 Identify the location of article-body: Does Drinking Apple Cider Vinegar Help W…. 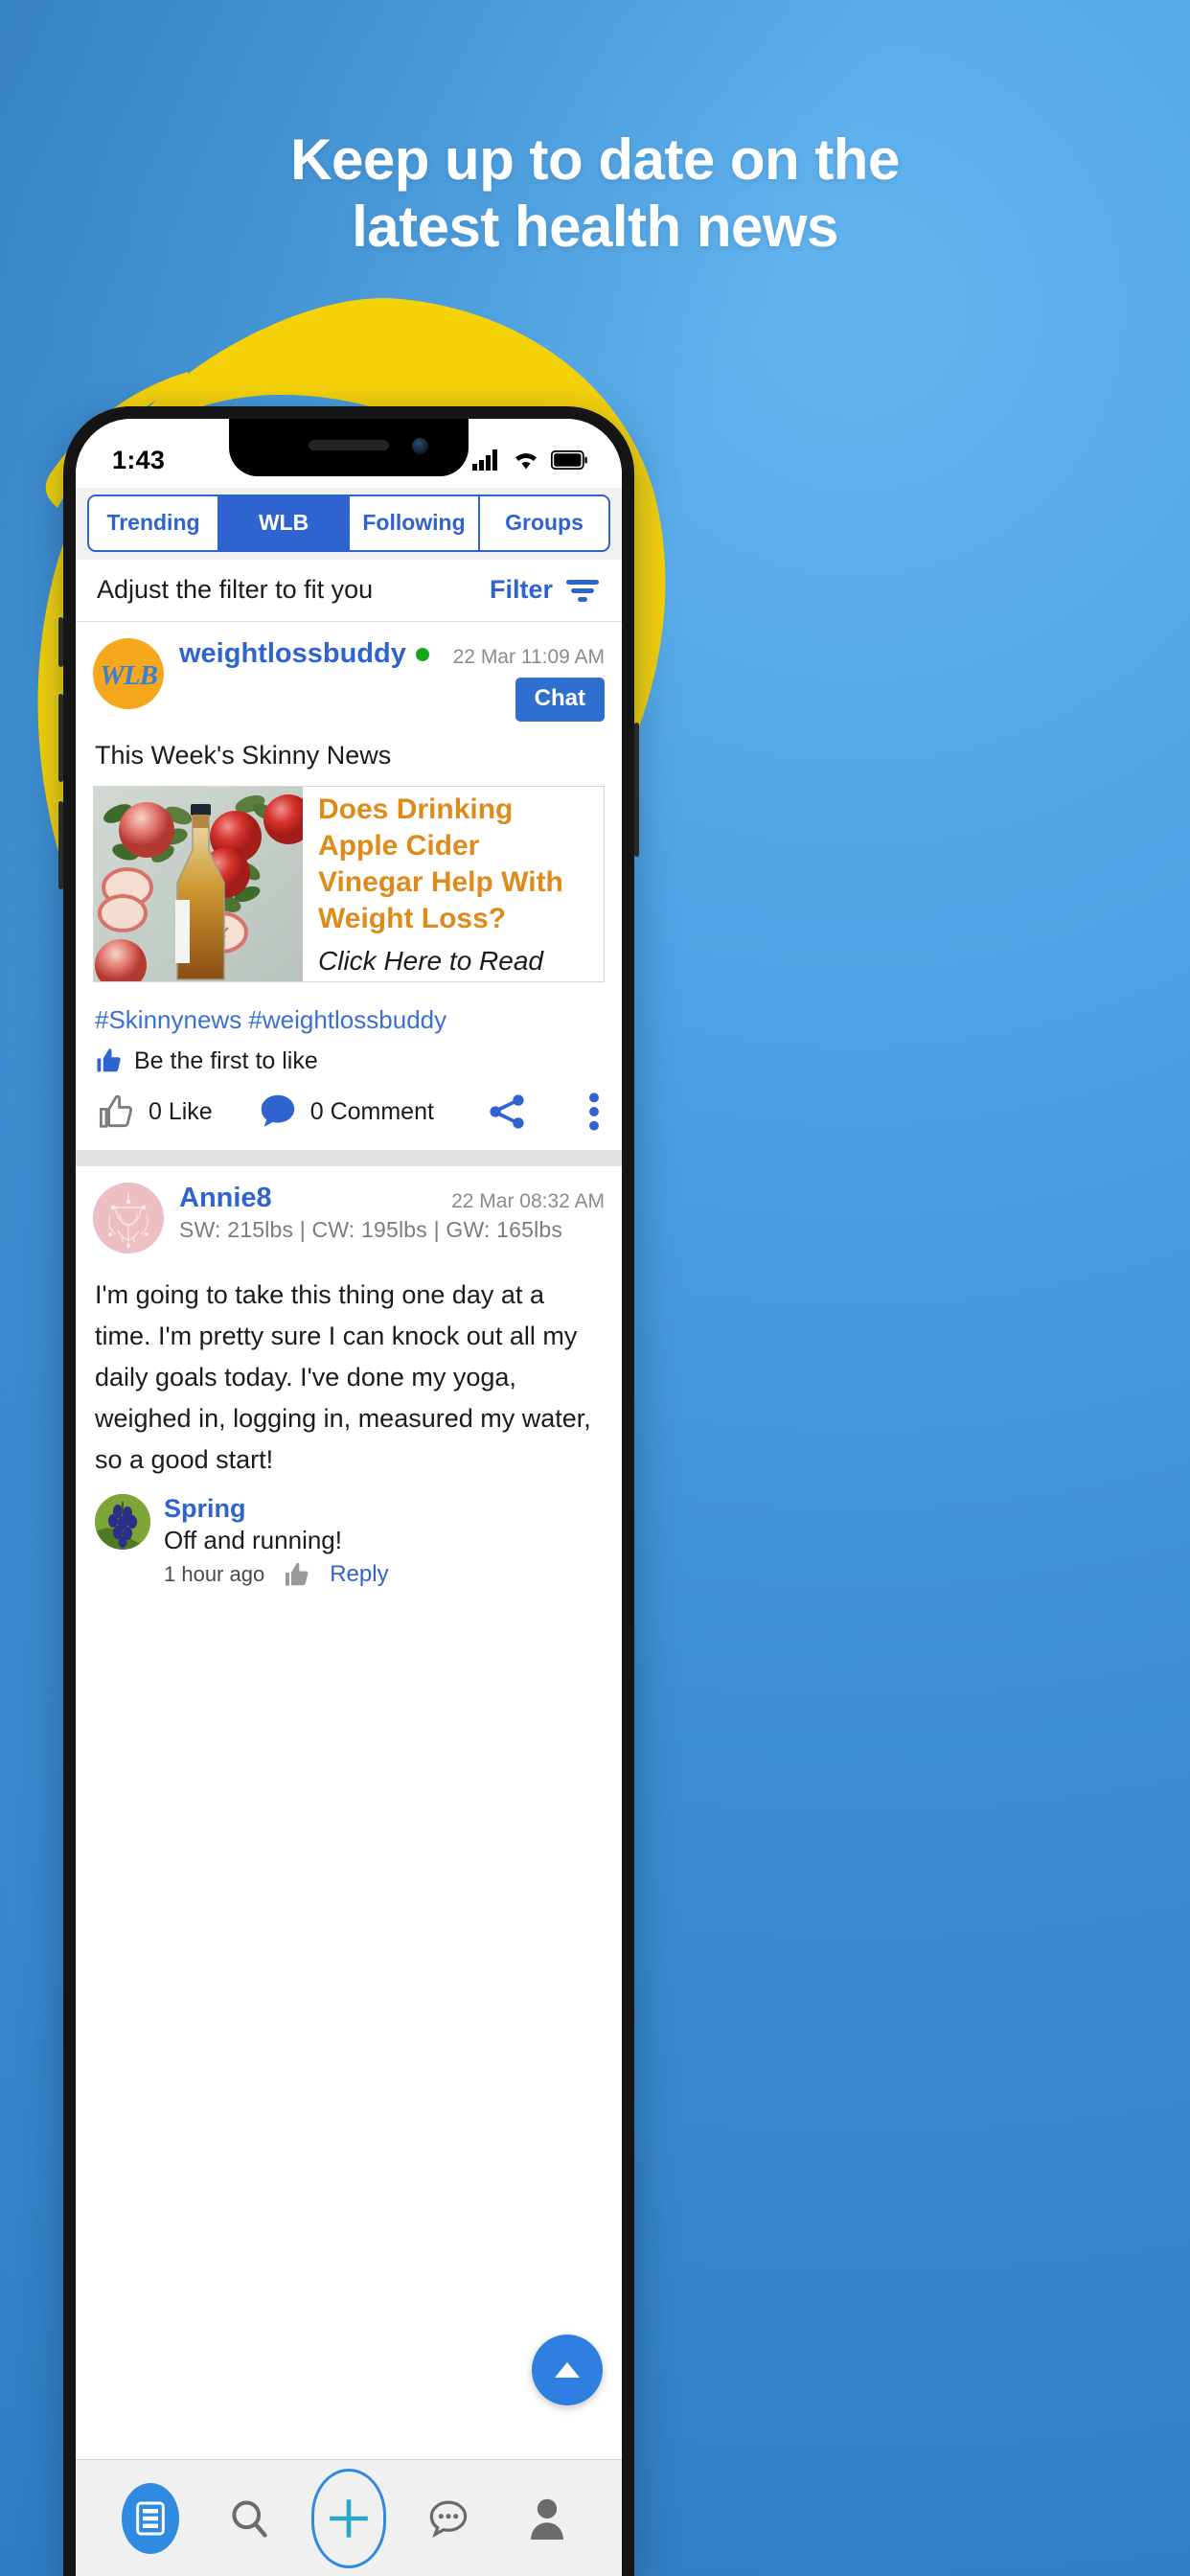
(453, 884).